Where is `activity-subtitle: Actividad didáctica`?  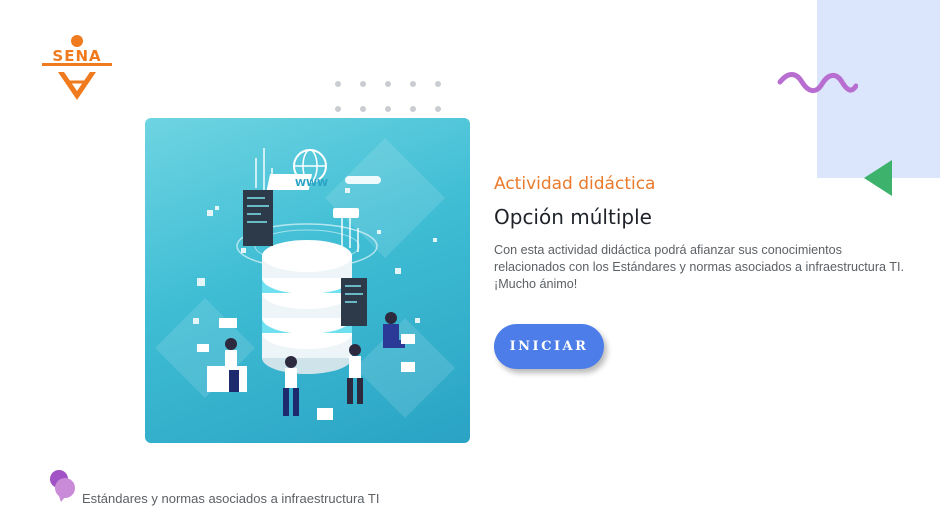
activity-subtitle: Actividad didáctica is located at coordinates (575, 184).